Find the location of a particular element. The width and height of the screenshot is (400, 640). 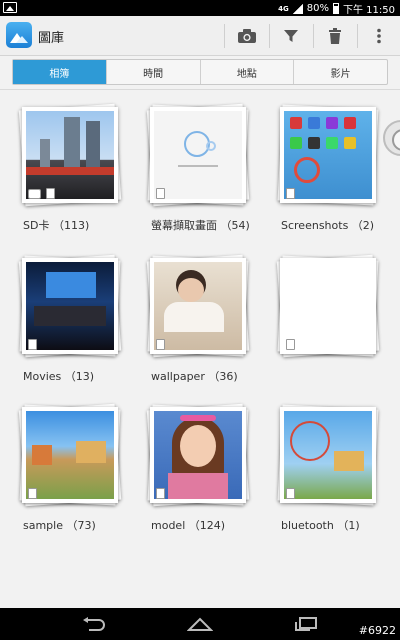

clock: 下午 11:50 is located at coordinates (369, 10).